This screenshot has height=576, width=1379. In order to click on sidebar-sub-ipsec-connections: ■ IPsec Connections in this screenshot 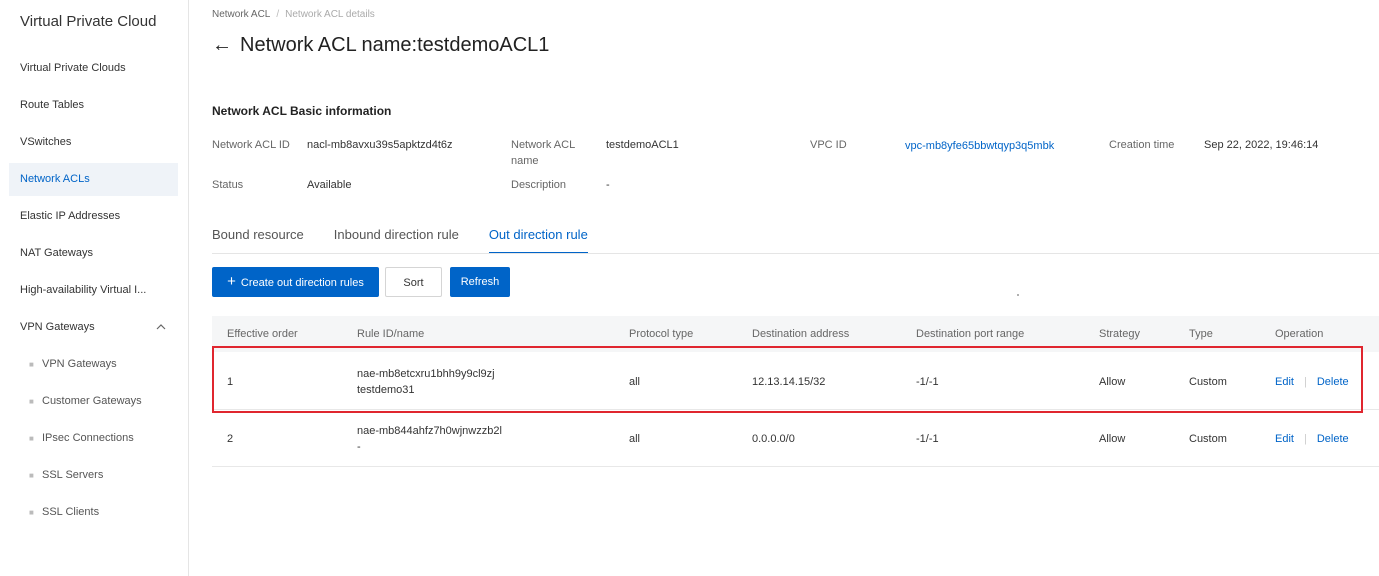, I will do `click(93, 438)`.